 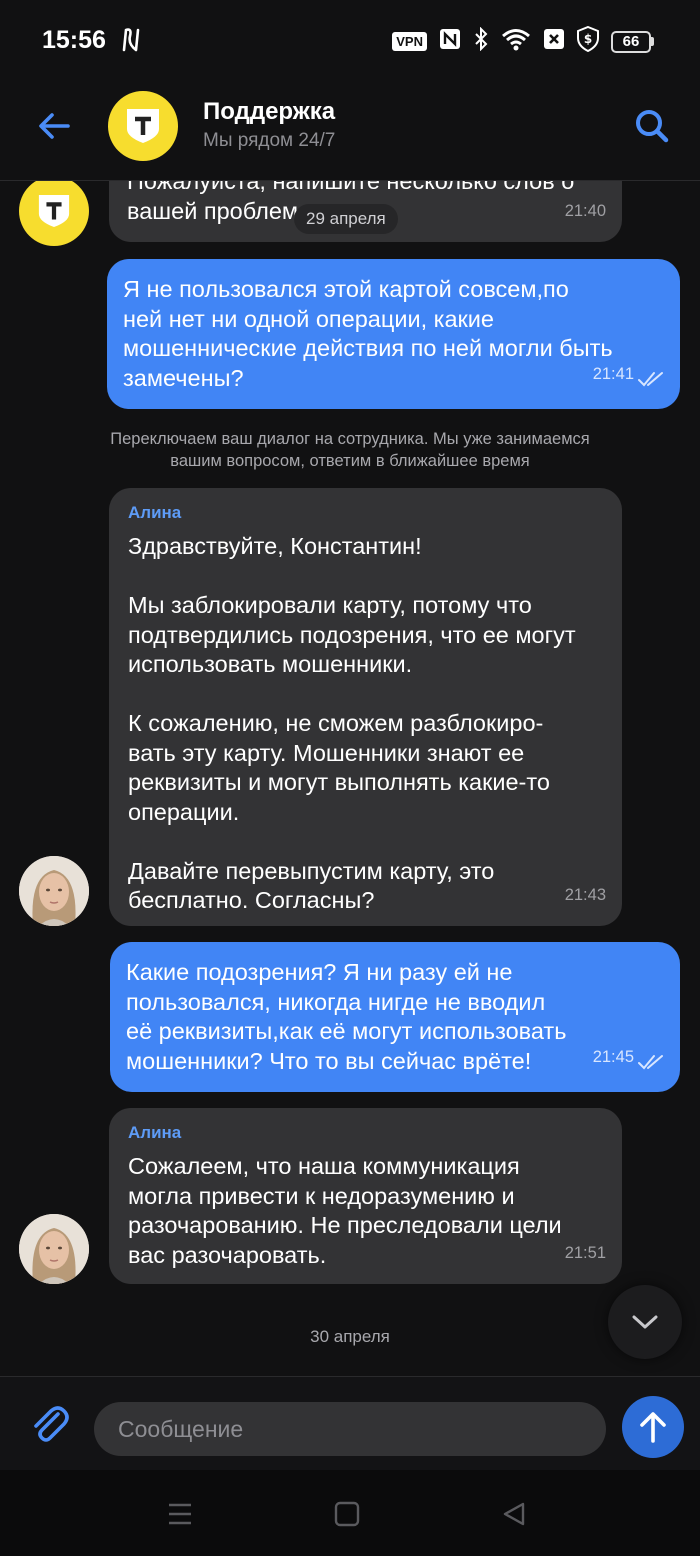 What do you see at coordinates (613, 1056) in the screenshot?
I see `message-time: 21:45` at bounding box center [613, 1056].